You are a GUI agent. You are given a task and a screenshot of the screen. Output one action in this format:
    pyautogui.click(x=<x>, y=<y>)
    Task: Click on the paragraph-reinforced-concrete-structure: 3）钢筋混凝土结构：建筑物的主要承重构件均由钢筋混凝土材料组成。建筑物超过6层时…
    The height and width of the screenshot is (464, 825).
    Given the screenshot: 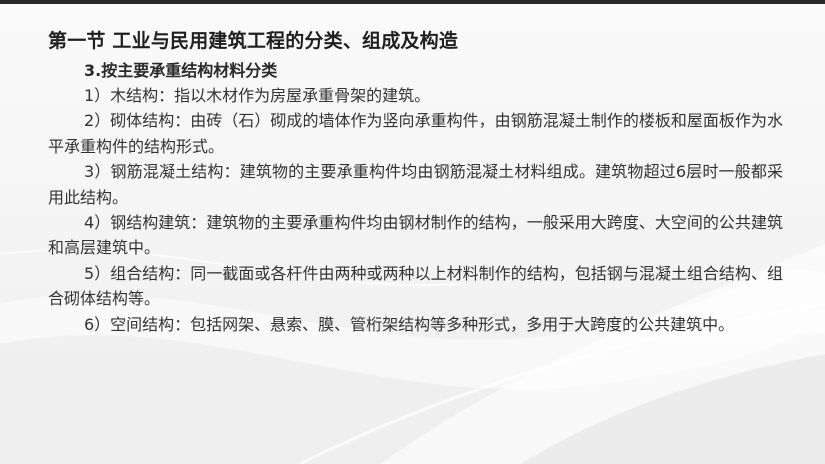 What is the action you would take?
    pyautogui.click(x=415, y=184)
    